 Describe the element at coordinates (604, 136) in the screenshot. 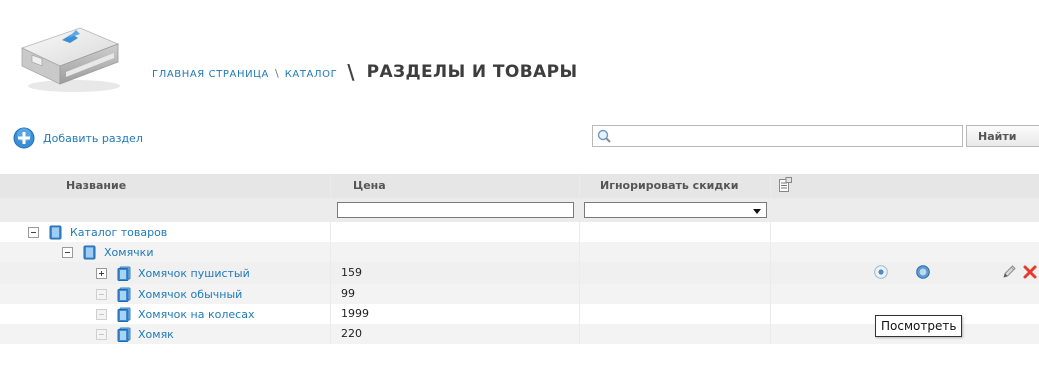

I see `magnifier-icon` at that location.